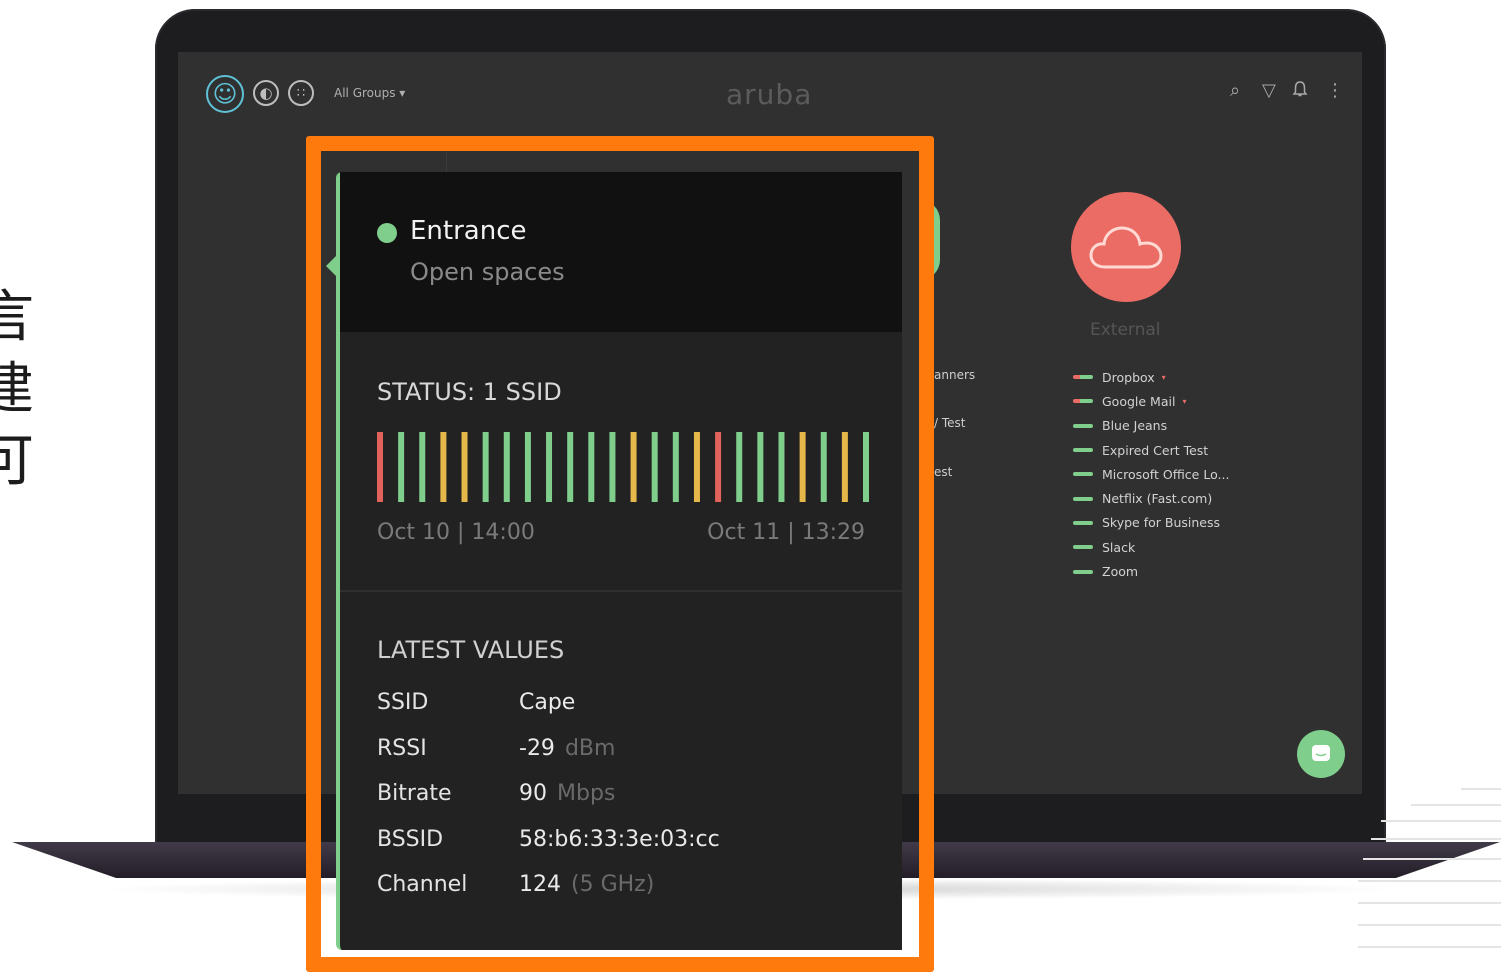 Image resolution: width=1501 pixels, height=973 pixels. What do you see at coordinates (496, 798) in the screenshot?
I see `value-row-bitrate: Bitrate 90 Mbps` at bounding box center [496, 798].